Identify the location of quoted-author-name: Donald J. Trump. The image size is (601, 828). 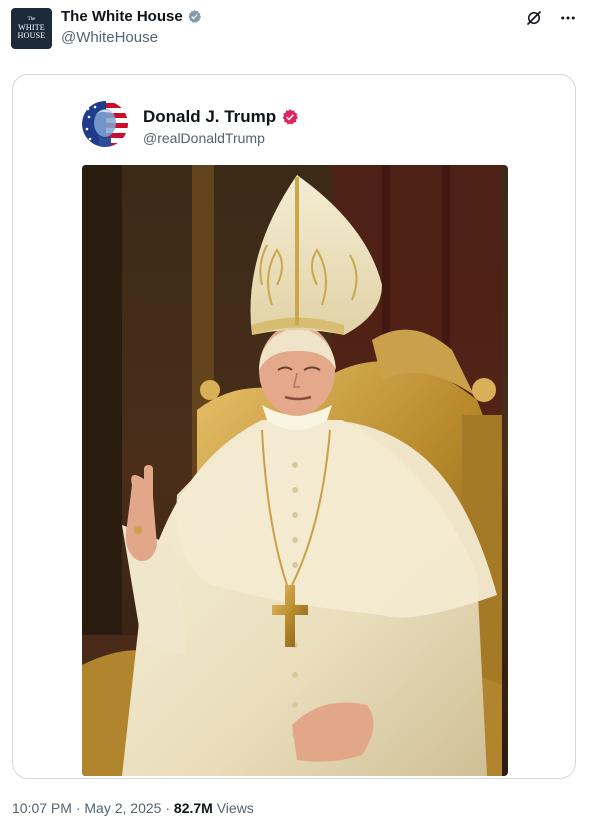
(221, 117).